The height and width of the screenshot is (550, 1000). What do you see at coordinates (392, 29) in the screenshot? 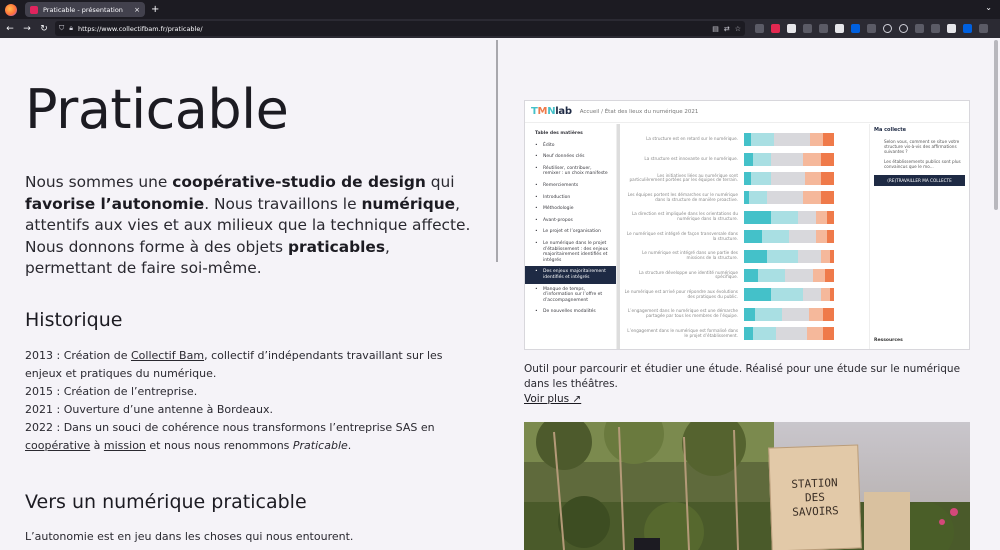
I see `url-text: https://www.collectifbam.fr/praticable/` at bounding box center [392, 29].